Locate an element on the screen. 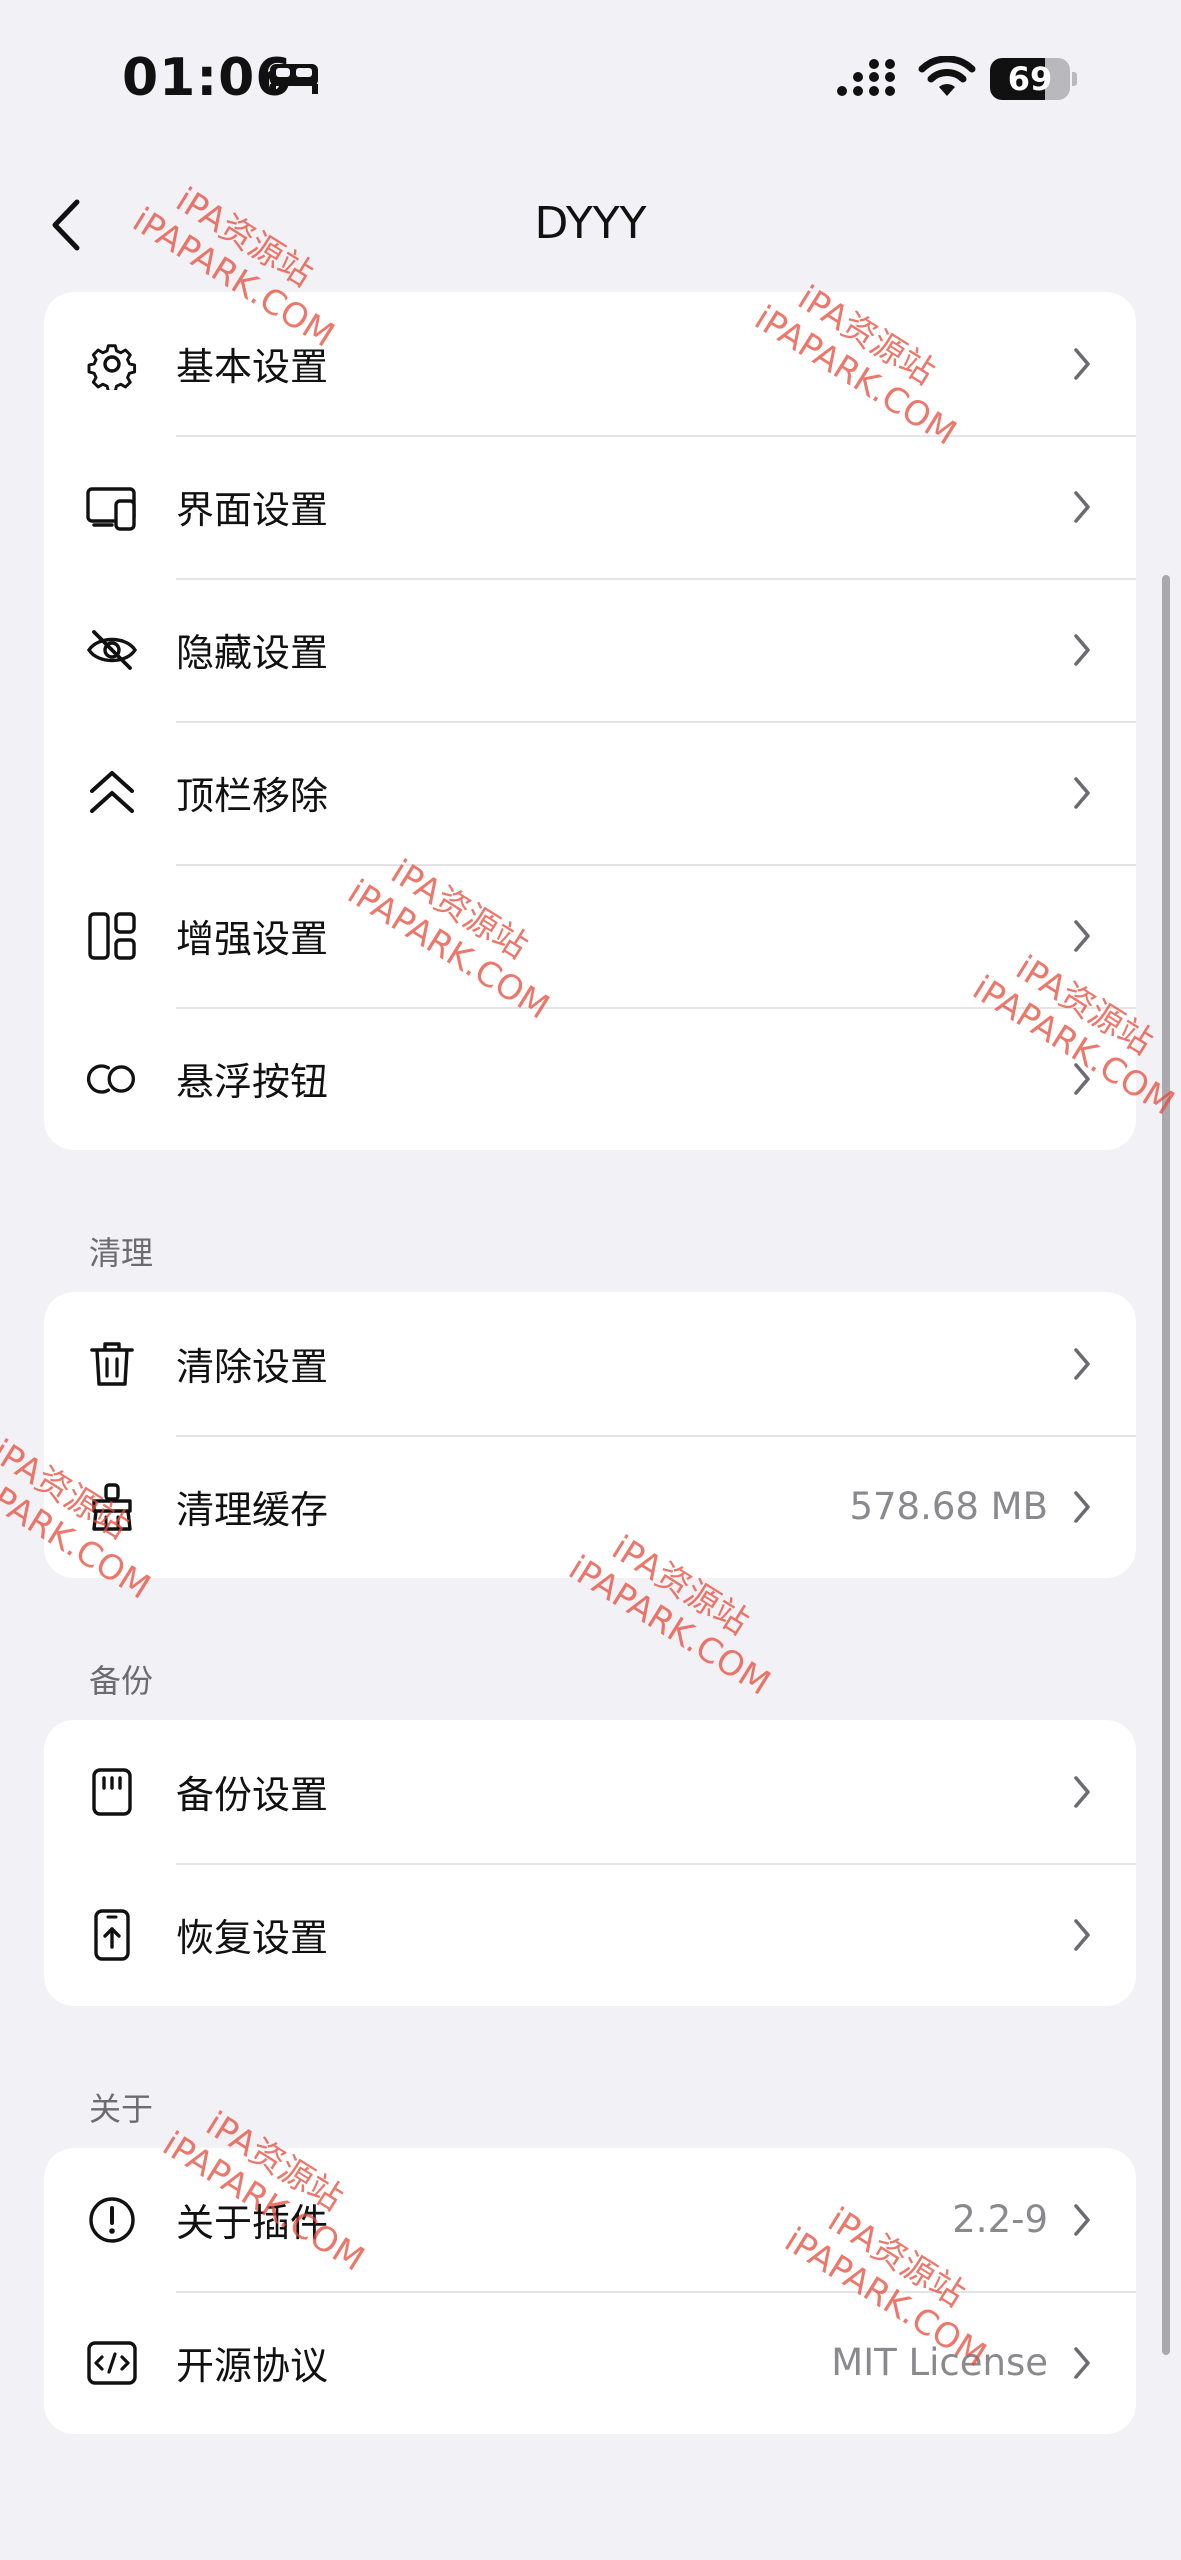 Image resolution: width=1181 pixels, height=2560 pixels. navigation-bar: DYYY is located at coordinates (590, 225).